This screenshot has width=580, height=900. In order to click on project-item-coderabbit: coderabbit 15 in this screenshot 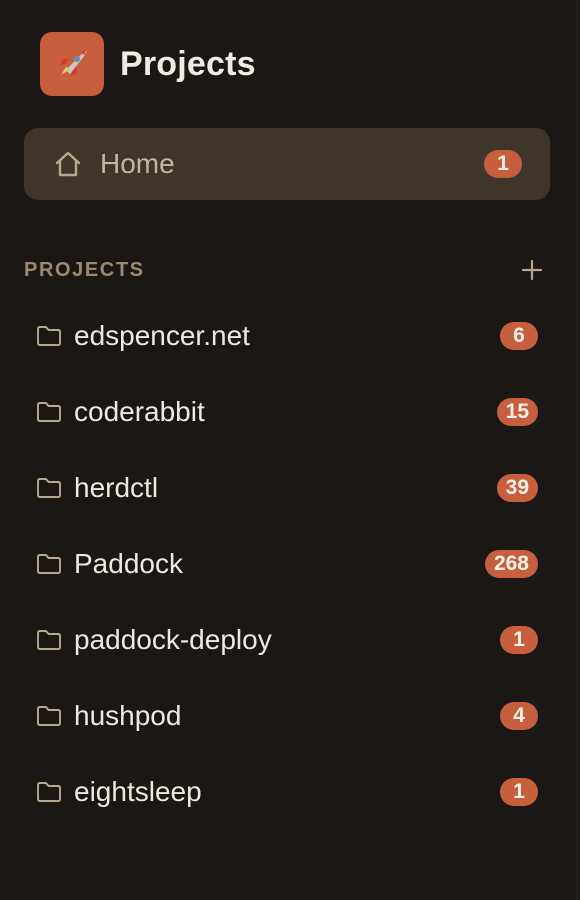, I will do `click(287, 412)`.